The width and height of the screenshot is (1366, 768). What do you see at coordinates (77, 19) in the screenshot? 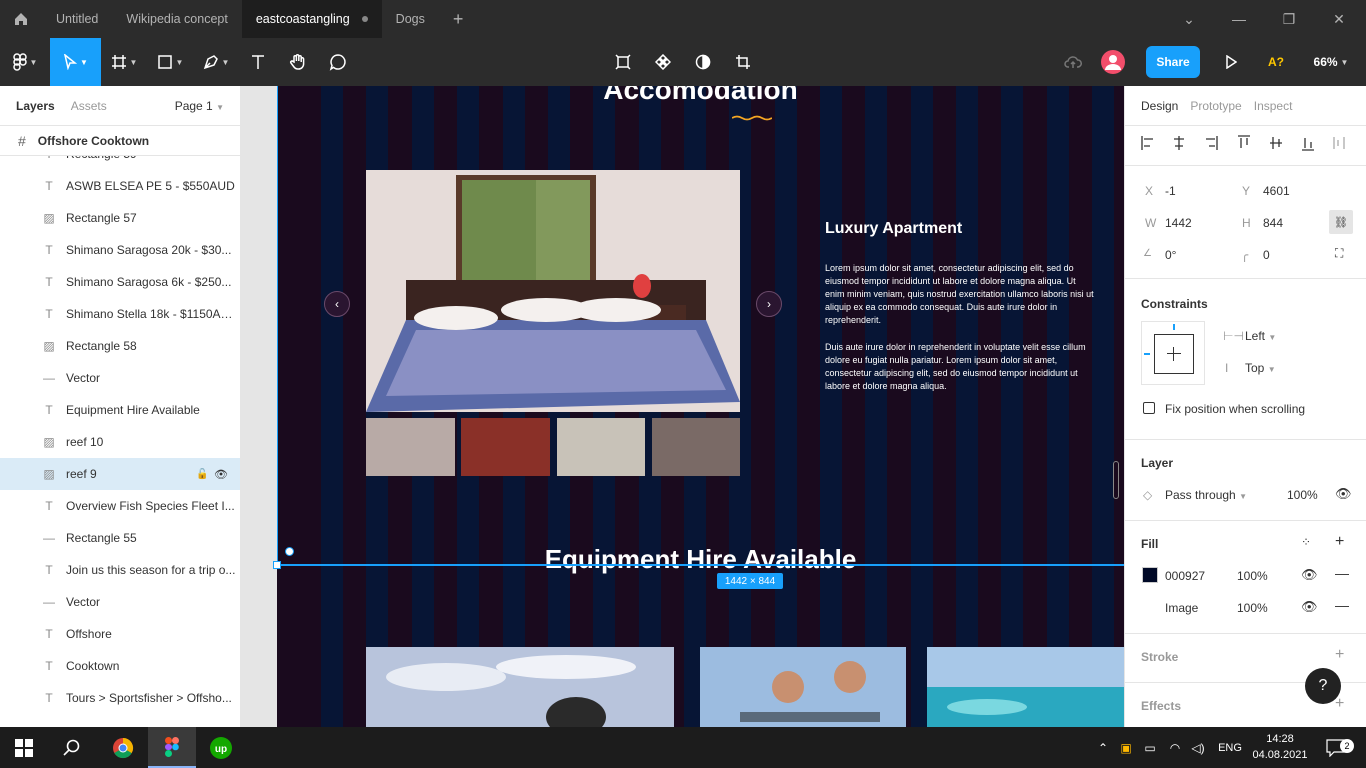
I see `tab-untitled: Untitled` at bounding box center [77, 19].